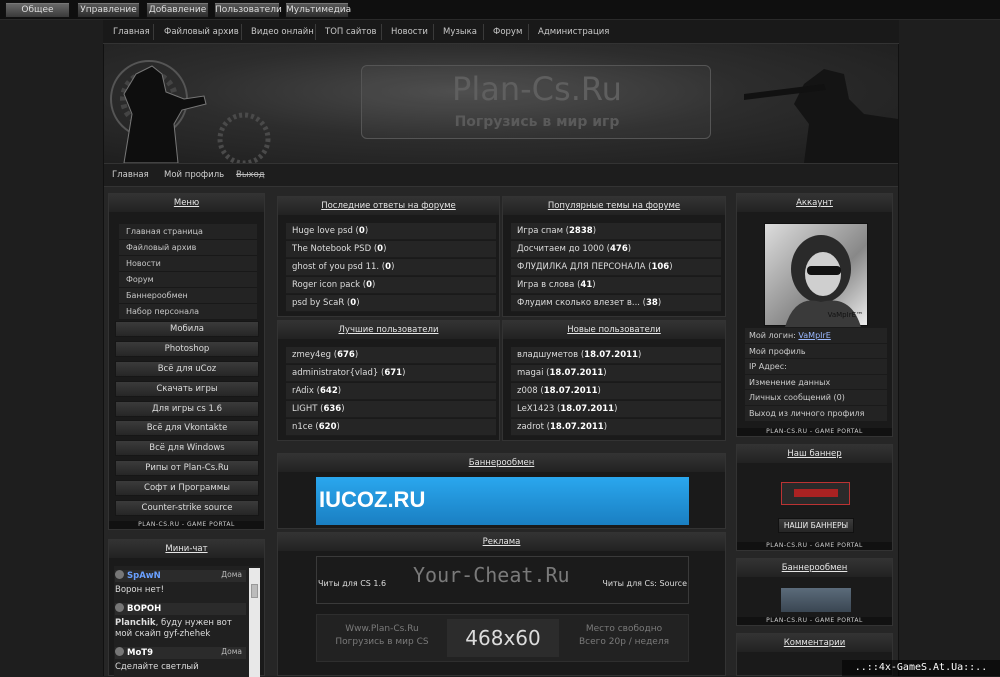 The image size is (1000, 677). Describe the element at coordinates (616, 249) in the screenshot. I see `forum-popular-row: Досчитаем до 1000 (476)` at that location.